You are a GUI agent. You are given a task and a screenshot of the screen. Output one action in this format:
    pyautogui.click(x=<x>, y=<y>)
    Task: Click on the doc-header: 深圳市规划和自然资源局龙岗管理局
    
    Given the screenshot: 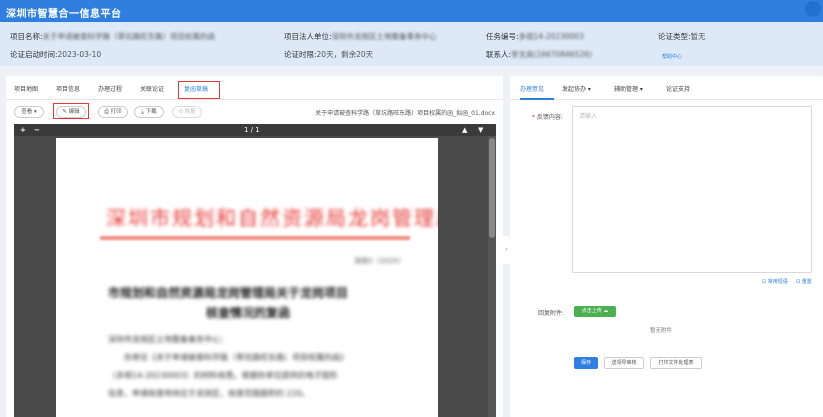 What is the action you would take?
    pyautogui.click(x=272, y=218)
    